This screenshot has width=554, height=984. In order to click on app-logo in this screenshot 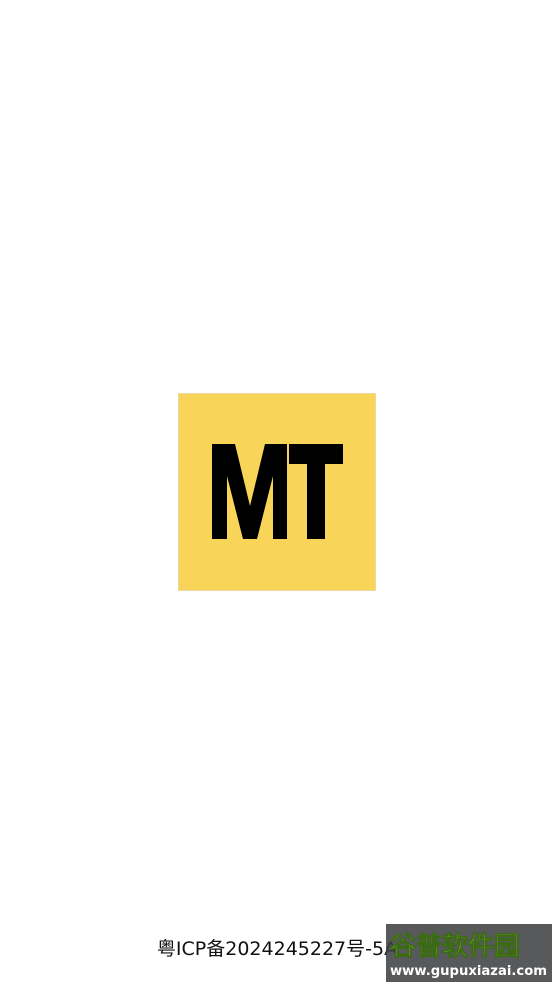, I will do `click(277, 492)`.